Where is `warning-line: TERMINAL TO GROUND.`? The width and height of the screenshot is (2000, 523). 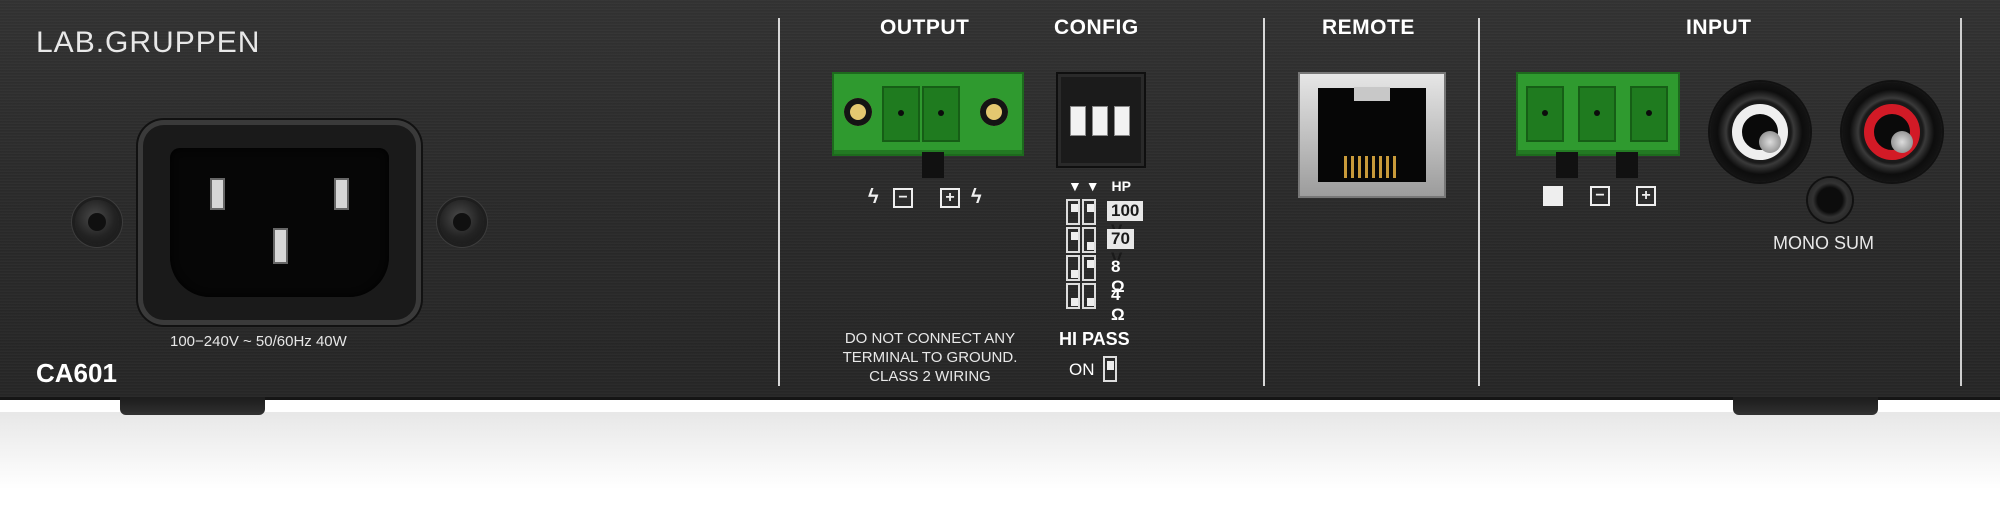
warning-line: TERMINAL TO GROUND. is located at coordinates (930, 357).